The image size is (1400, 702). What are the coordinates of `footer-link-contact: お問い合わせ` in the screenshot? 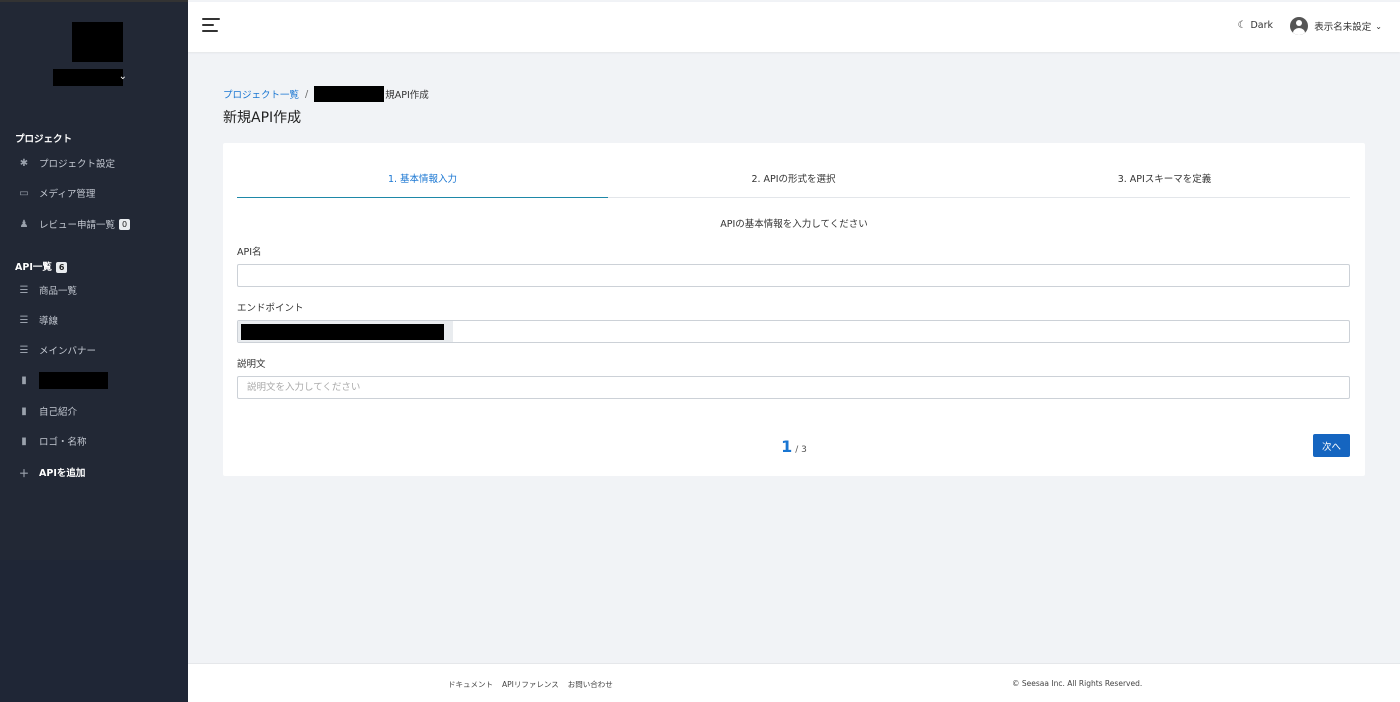 It's located at (590, 684).